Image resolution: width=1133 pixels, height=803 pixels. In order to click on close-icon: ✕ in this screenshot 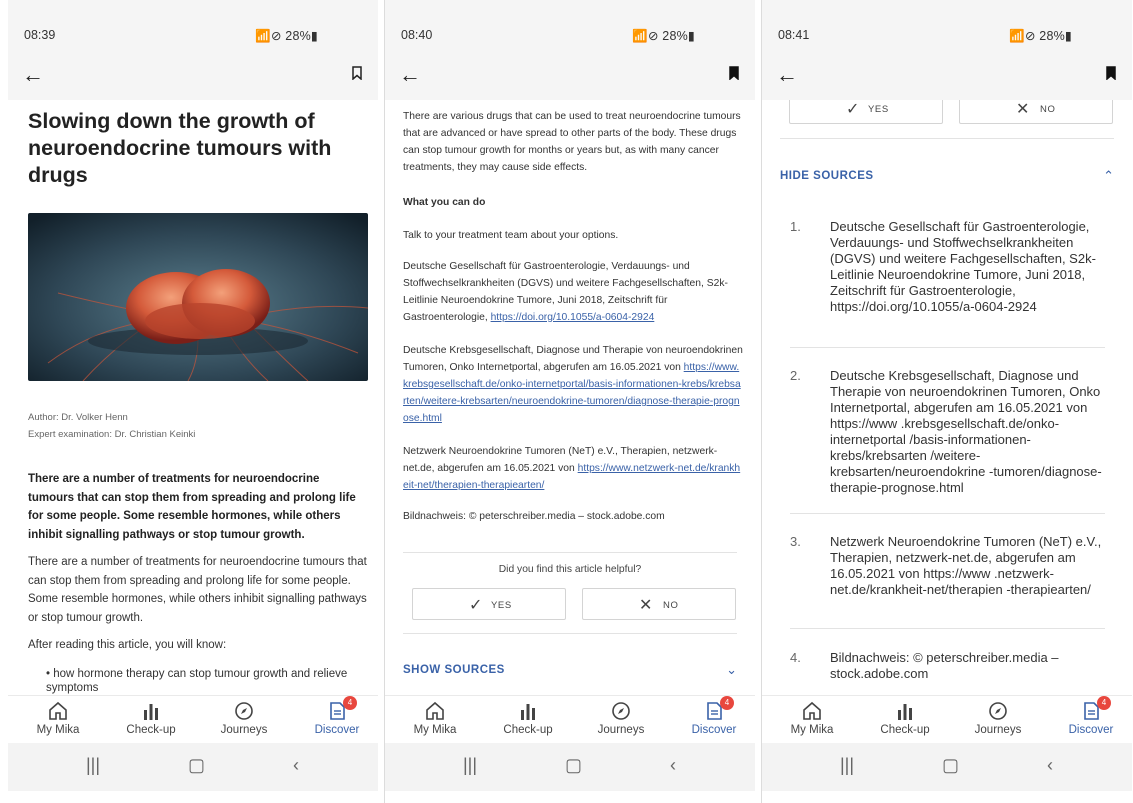, I will do `click(646, 605)`.